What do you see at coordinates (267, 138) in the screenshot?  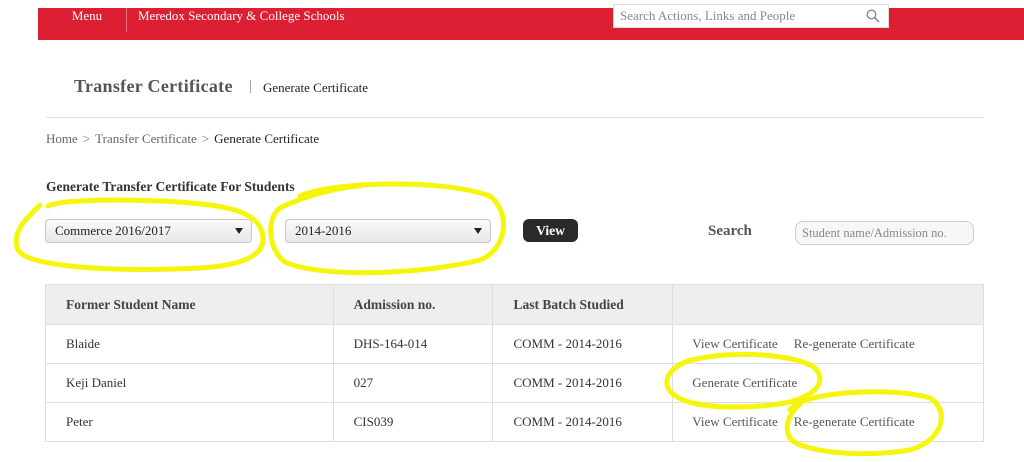 I see `breadcrumb-current: Generate Certificate` at bounding box center [267, 138].